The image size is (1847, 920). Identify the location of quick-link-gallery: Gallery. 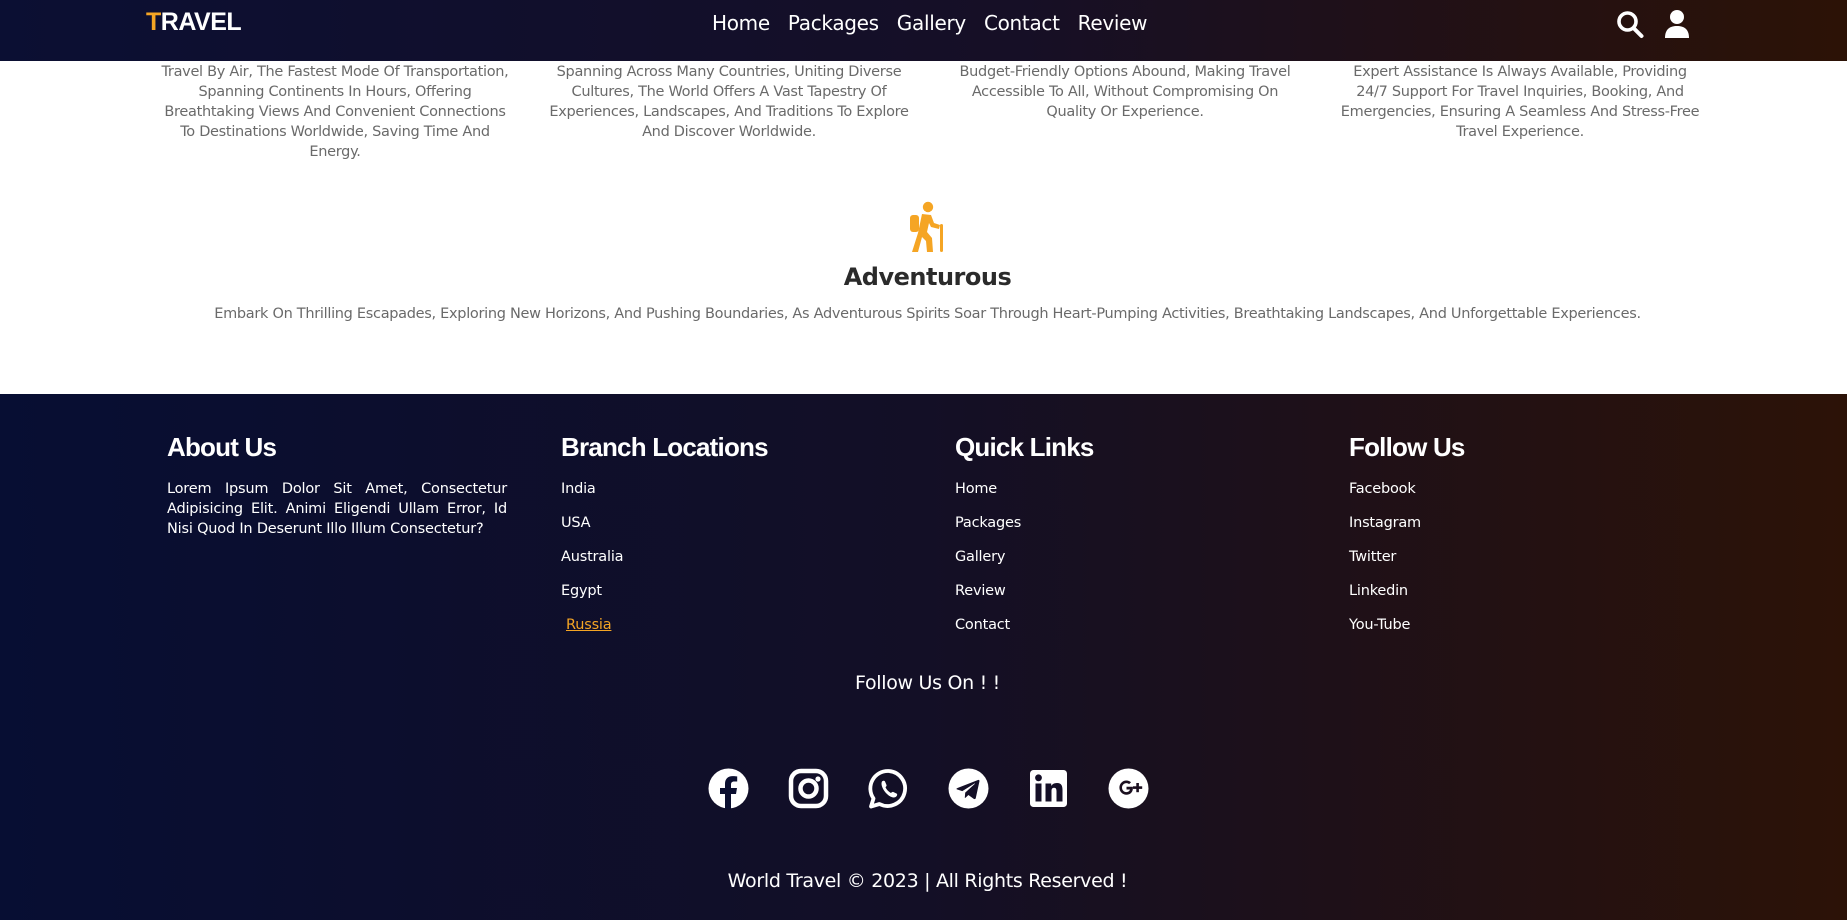
(1125, 564).